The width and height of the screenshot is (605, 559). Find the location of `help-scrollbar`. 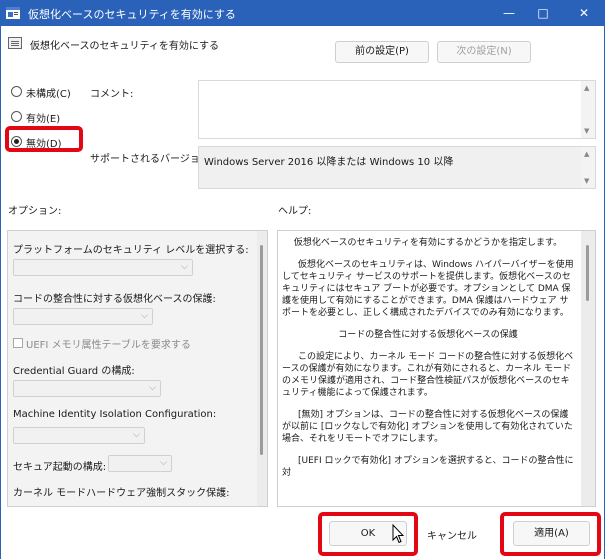

help-scrollbar is located at coordinates (588, 368).